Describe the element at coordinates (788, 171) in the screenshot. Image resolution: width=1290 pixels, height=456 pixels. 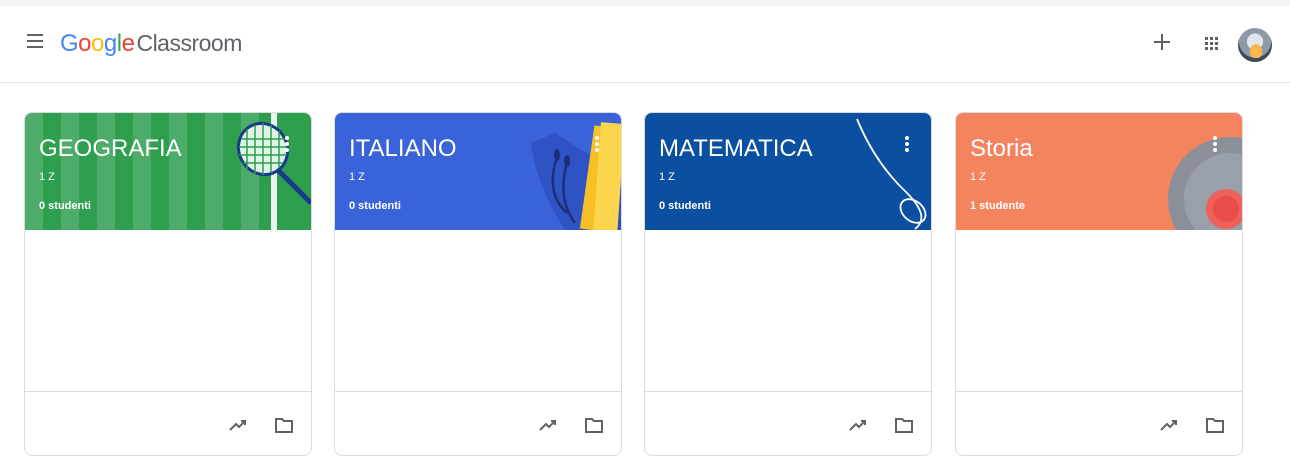
I see `card-header: MATEMATICA 1 Z 0 studenti` at that location.